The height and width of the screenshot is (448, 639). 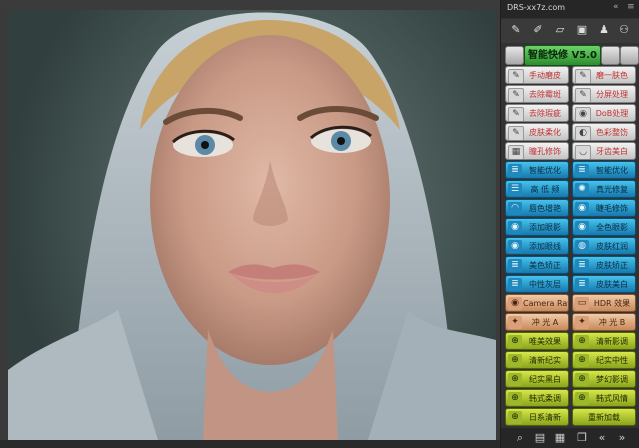 What do you see at coordinates (629, 55) in the screenshot?
I see `sphere-alt-icon` at bounding box center [629, 55].